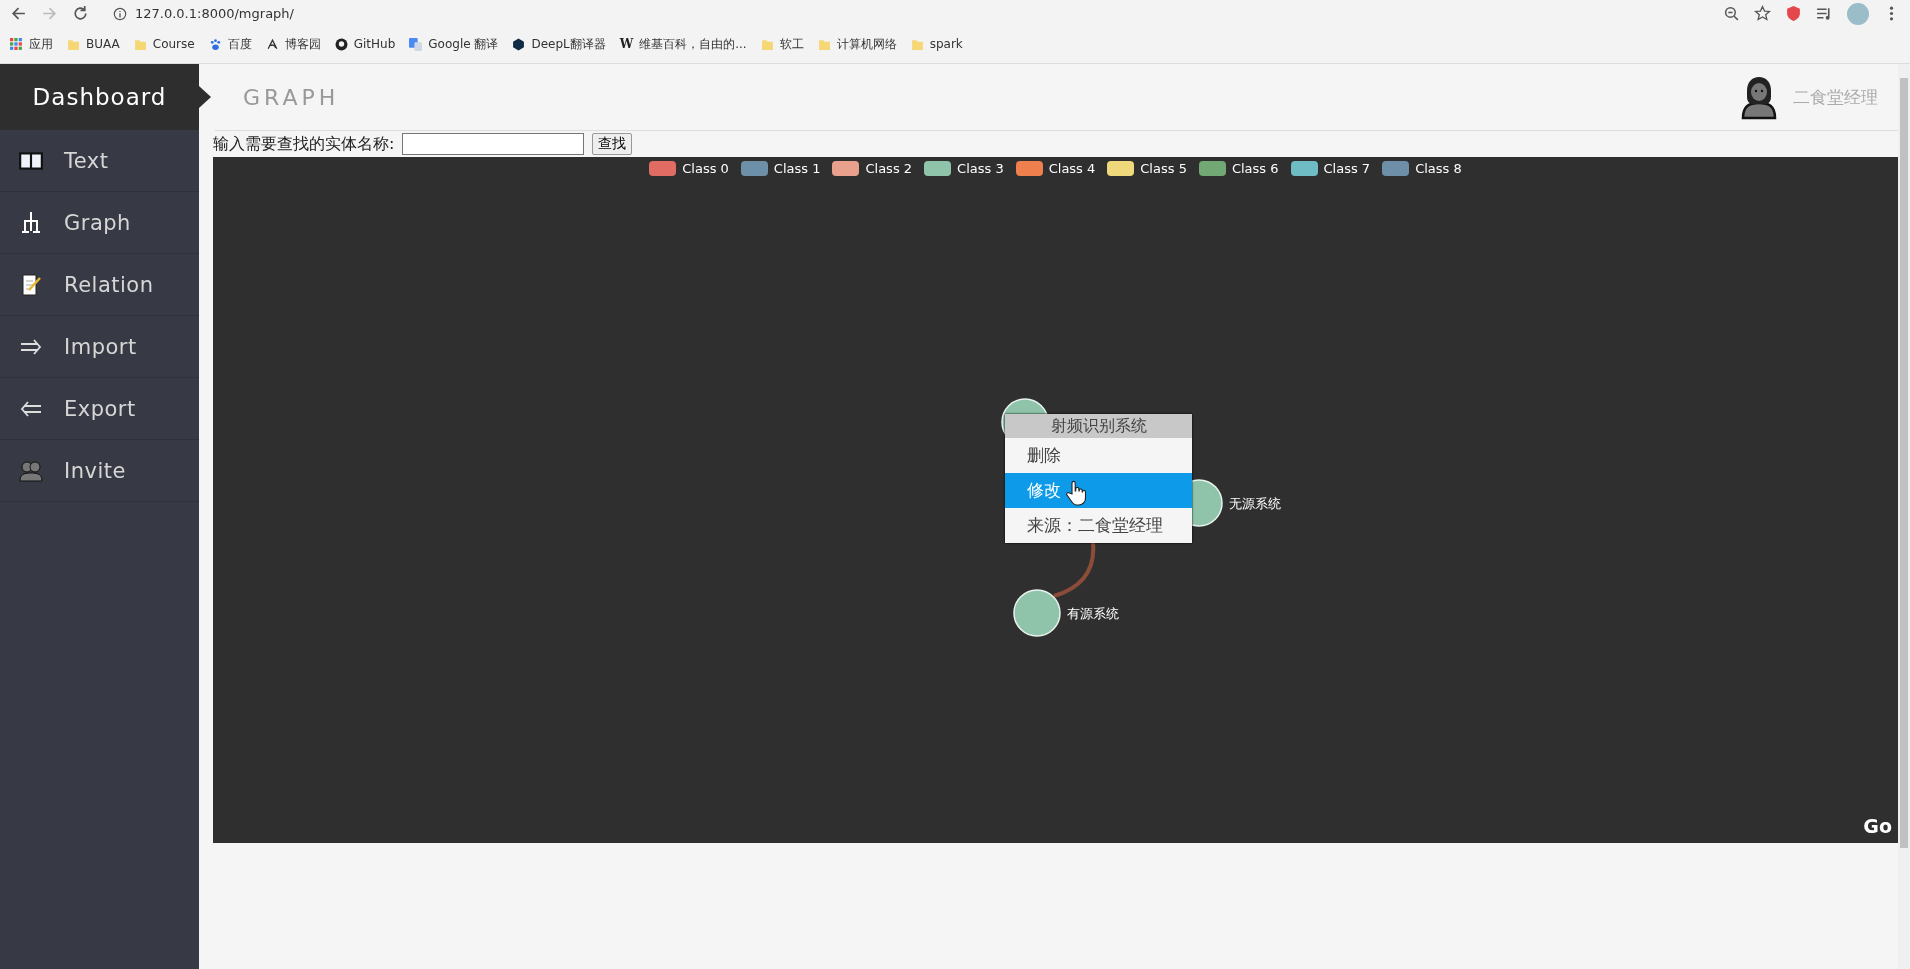 This screenshot has height=969, width=1910. I want to click on context-menu-title: 射频识别系统, so click(1098, 426).